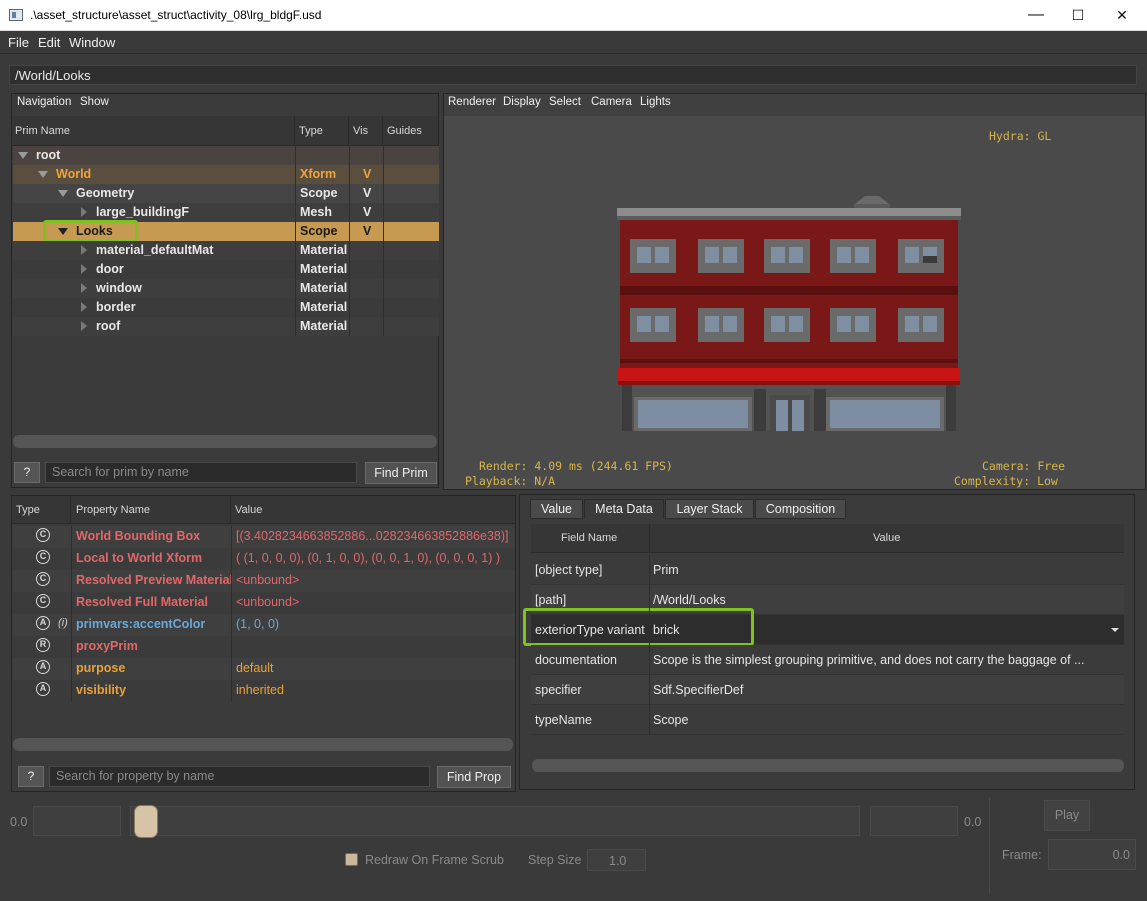  Describe the element at coordinates (18, 42) in the screenshot. I see `menu-file: File` at that location.